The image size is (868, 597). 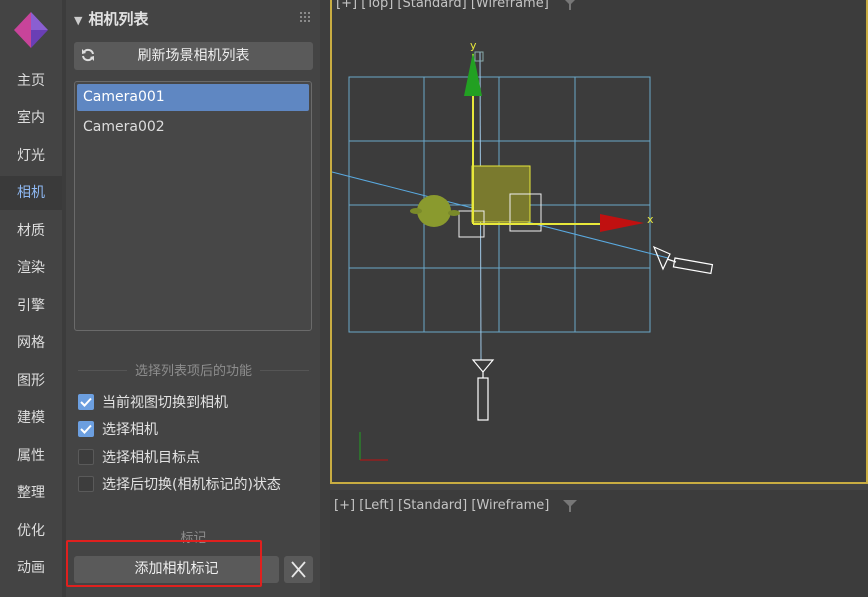 I want to click on close-icon, so click(x=298, y=569).